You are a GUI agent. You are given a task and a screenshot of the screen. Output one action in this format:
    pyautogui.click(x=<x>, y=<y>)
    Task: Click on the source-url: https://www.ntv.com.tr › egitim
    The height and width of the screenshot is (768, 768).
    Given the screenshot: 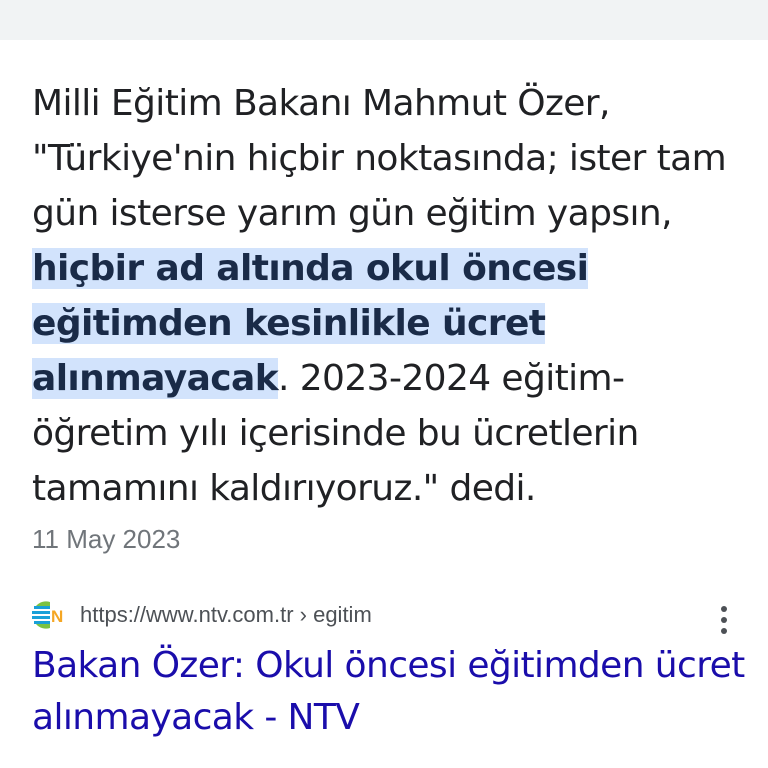 What is the action you would take?
    pyautogui.click(x=226, y=615)
    